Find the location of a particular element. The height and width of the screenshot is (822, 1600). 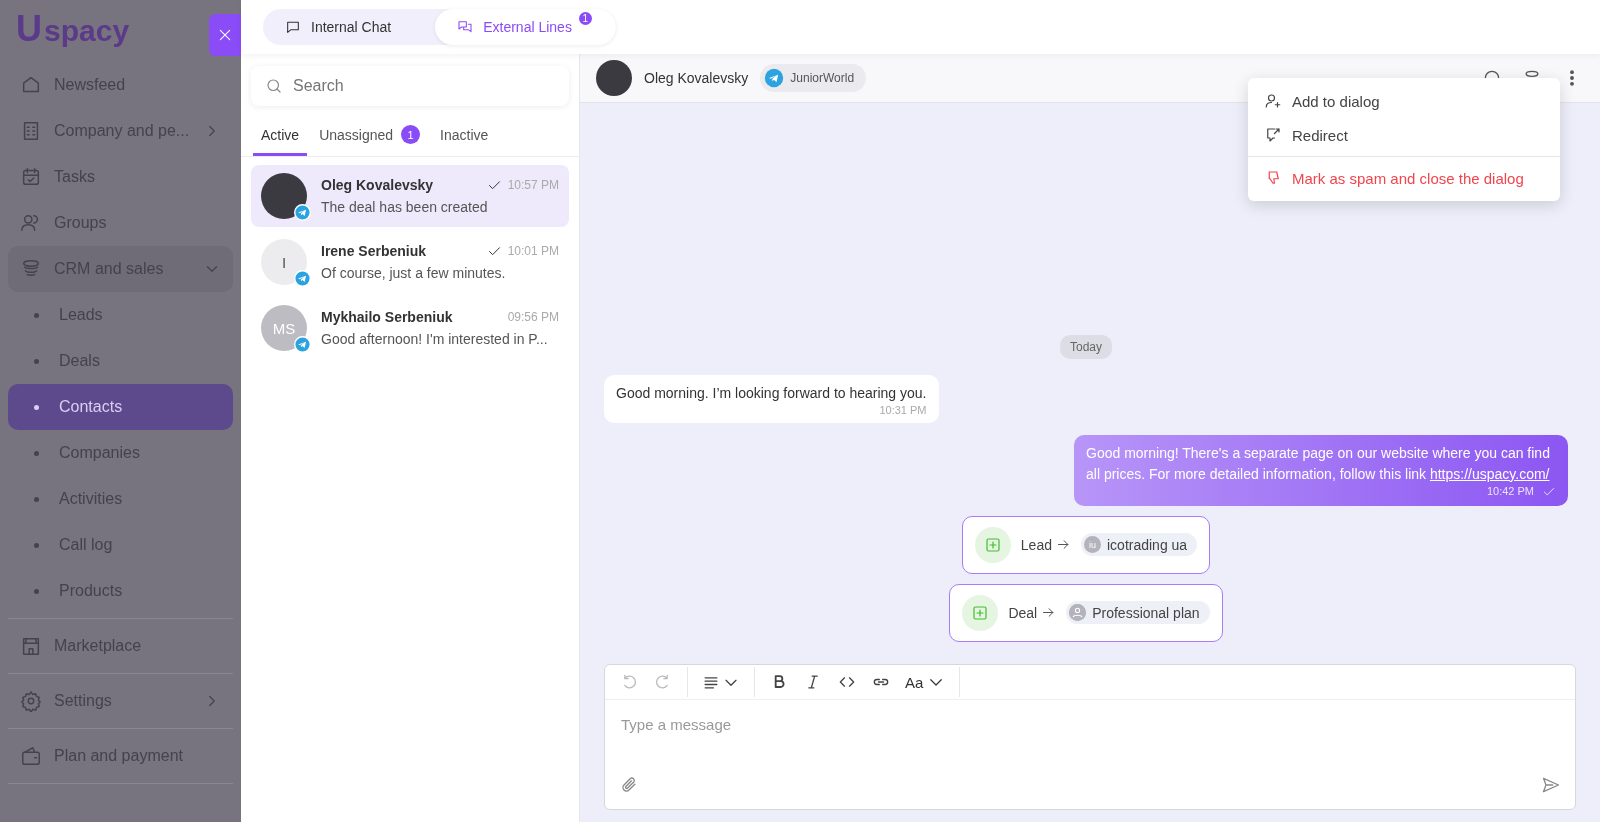

redirect-icon is located at coordinates (1273, 135).